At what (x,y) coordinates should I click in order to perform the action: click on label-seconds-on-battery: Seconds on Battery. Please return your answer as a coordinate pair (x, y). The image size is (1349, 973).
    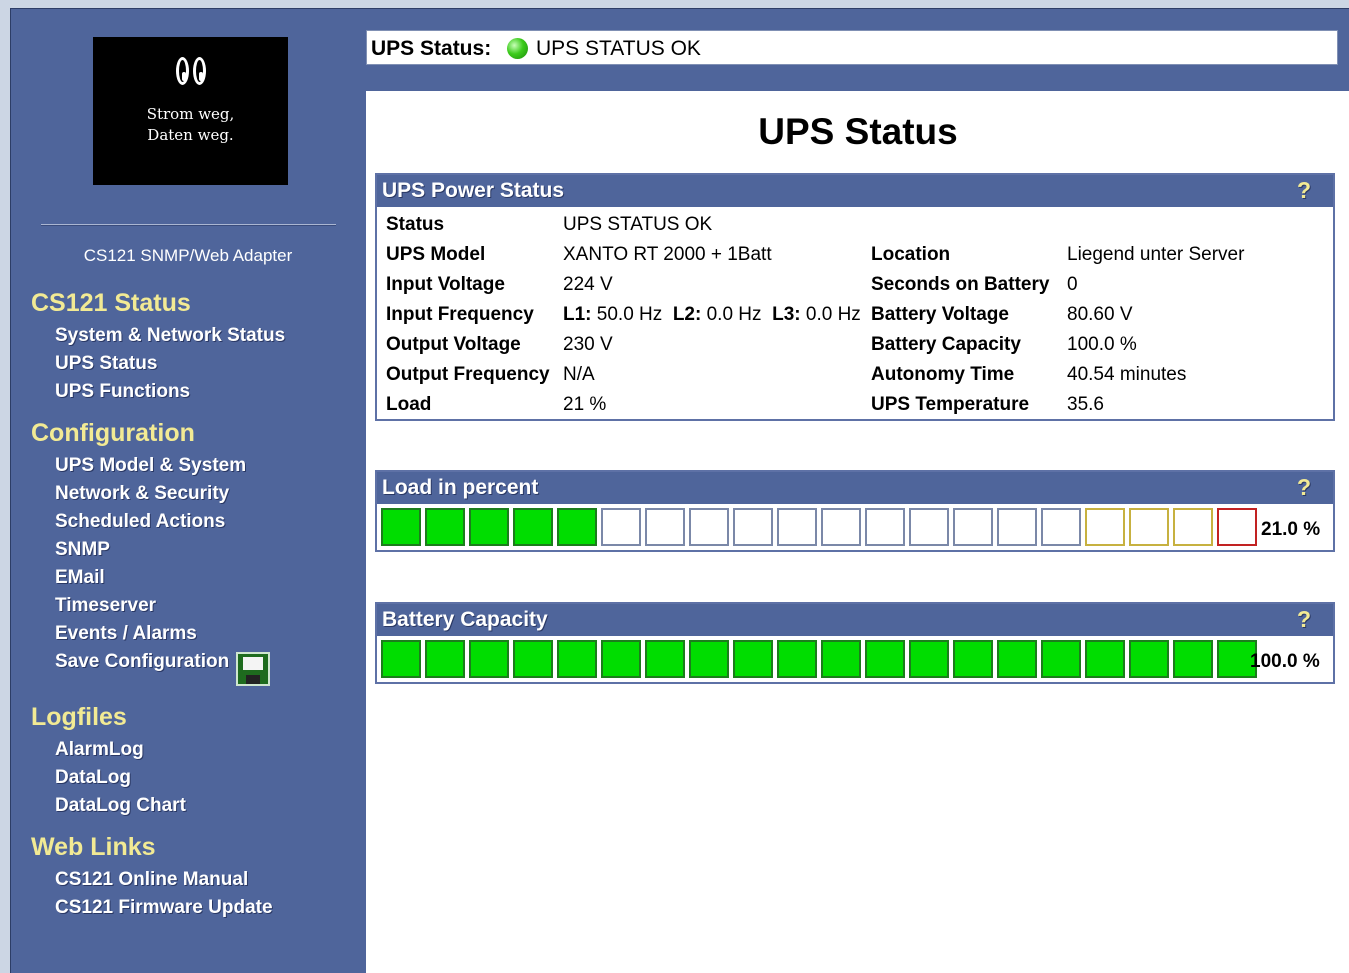
    Looking at the image, I should click on (960, 284).